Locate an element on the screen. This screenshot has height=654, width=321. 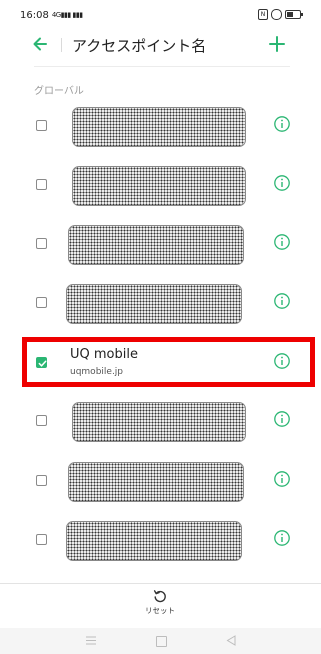
reset-label: リセット is located at coordinates (160, 610).